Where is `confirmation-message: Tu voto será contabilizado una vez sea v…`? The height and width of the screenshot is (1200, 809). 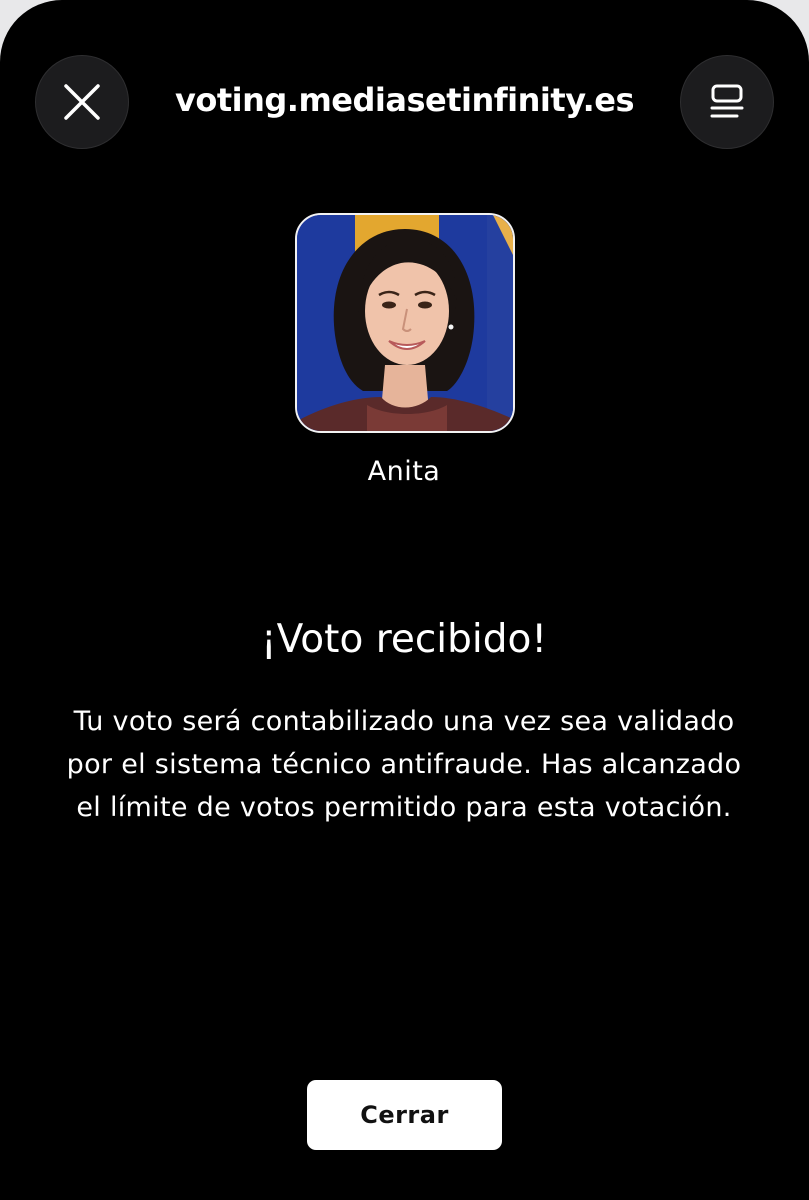
confirmation-message: Tu voto será contabilizado una vez sea v… is located at coordinates (404, 764).